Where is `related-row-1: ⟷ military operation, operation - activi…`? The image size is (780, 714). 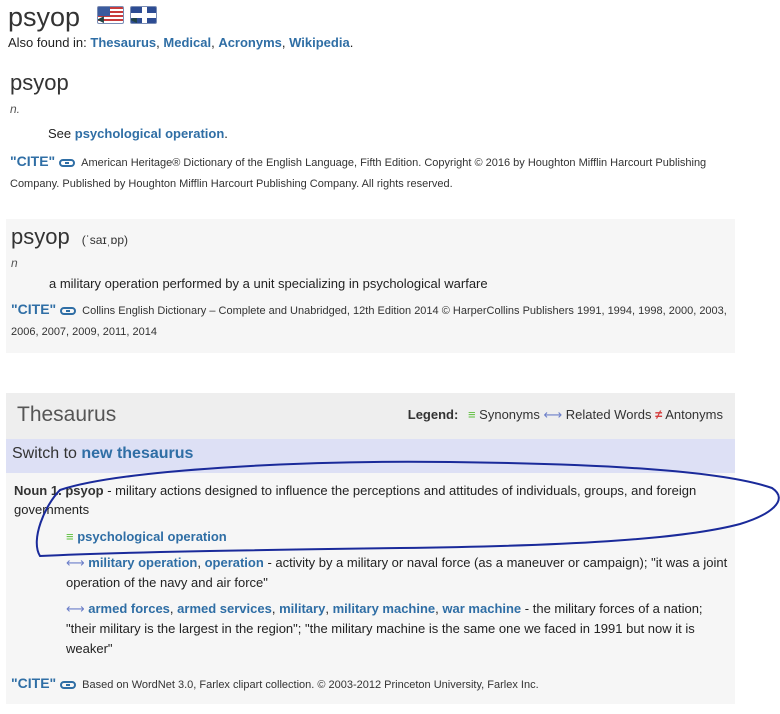 related-row-1: ⟷ military operation, operation - activi… is located at coordinates (397, 572).